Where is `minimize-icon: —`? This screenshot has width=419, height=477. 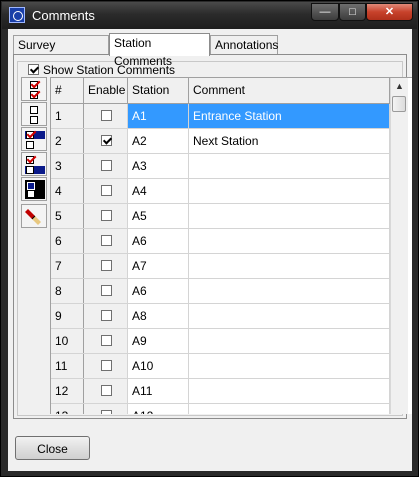 minimize-icon: — is located at coordinates (325, 12).